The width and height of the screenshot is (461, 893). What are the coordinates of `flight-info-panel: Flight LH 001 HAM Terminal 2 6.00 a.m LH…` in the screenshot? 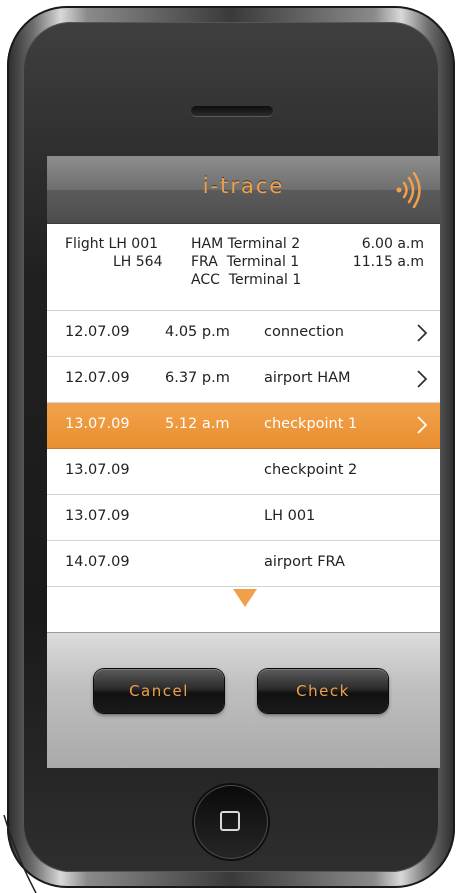 It's located at (243, 267).